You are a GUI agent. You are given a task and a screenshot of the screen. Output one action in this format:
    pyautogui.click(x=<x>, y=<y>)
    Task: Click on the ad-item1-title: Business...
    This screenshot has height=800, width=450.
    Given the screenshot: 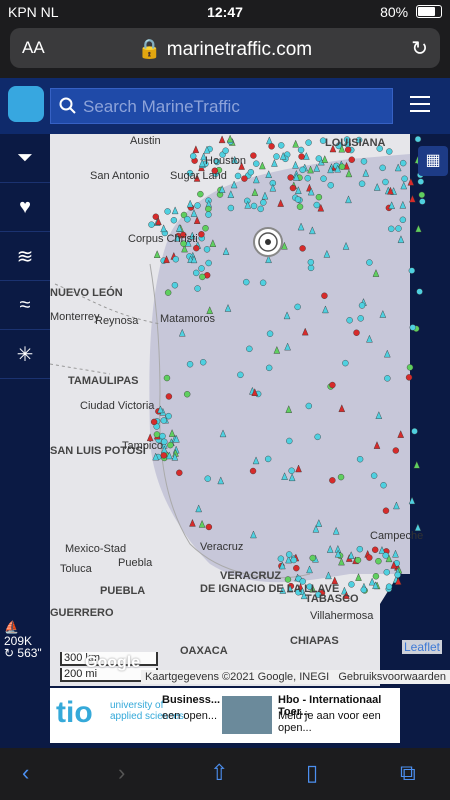 What is the action you would take?
    pyautogui.click(x=191, y=700)
    